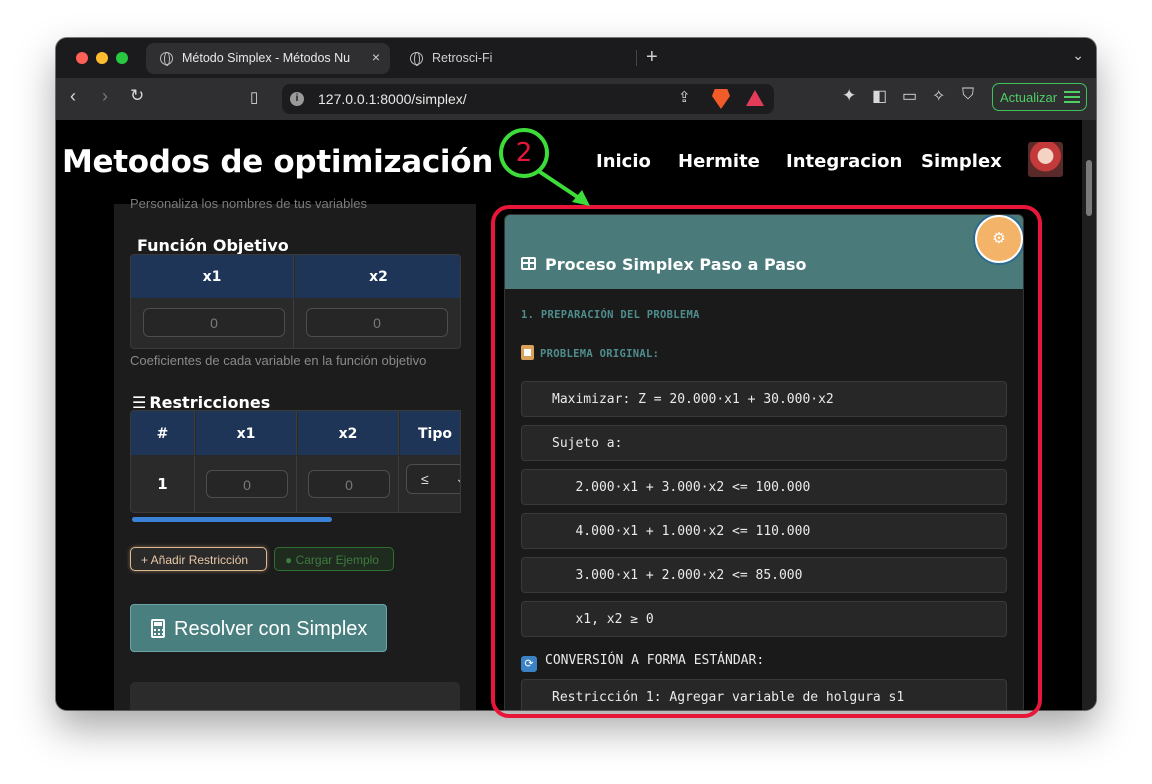 The image size is (1152, 784). What do you see at coordinates (213, 245) in the screenshot?
I see `objective-title: Función Objetivo` at bounding box center [213, 245].